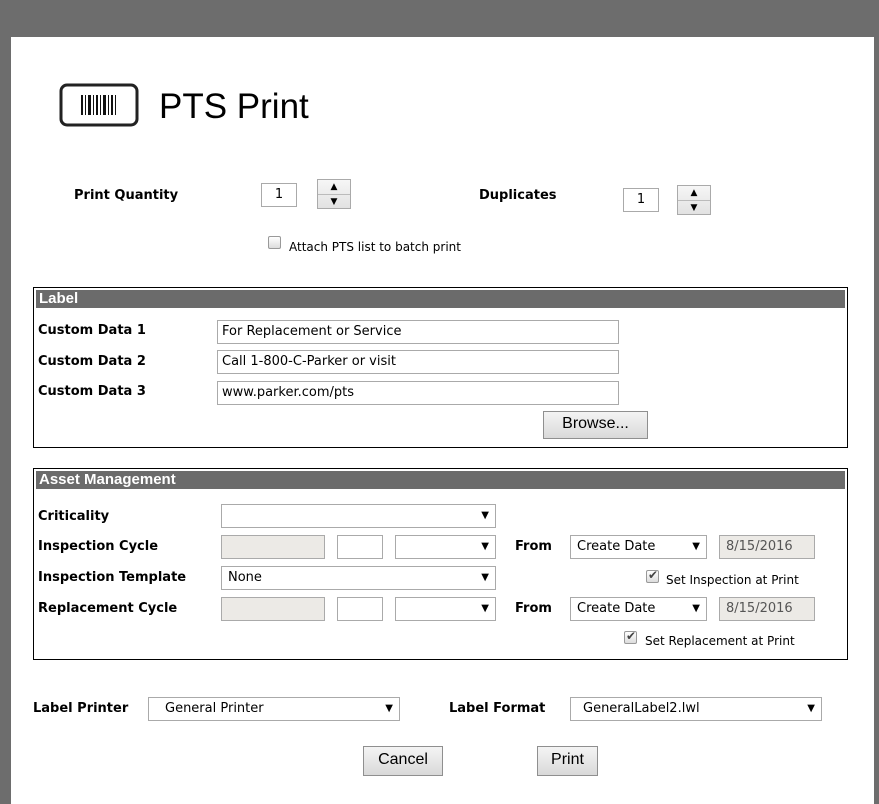 The image size is (879, 804). I want to click on label-section-header: Label, so click(440, 299).